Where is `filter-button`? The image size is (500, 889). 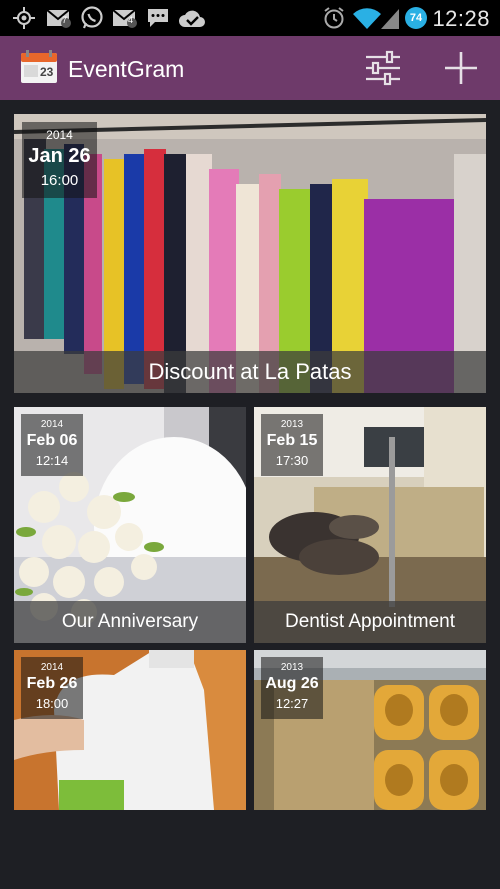 filter-button is located at coordinates (383, 68).